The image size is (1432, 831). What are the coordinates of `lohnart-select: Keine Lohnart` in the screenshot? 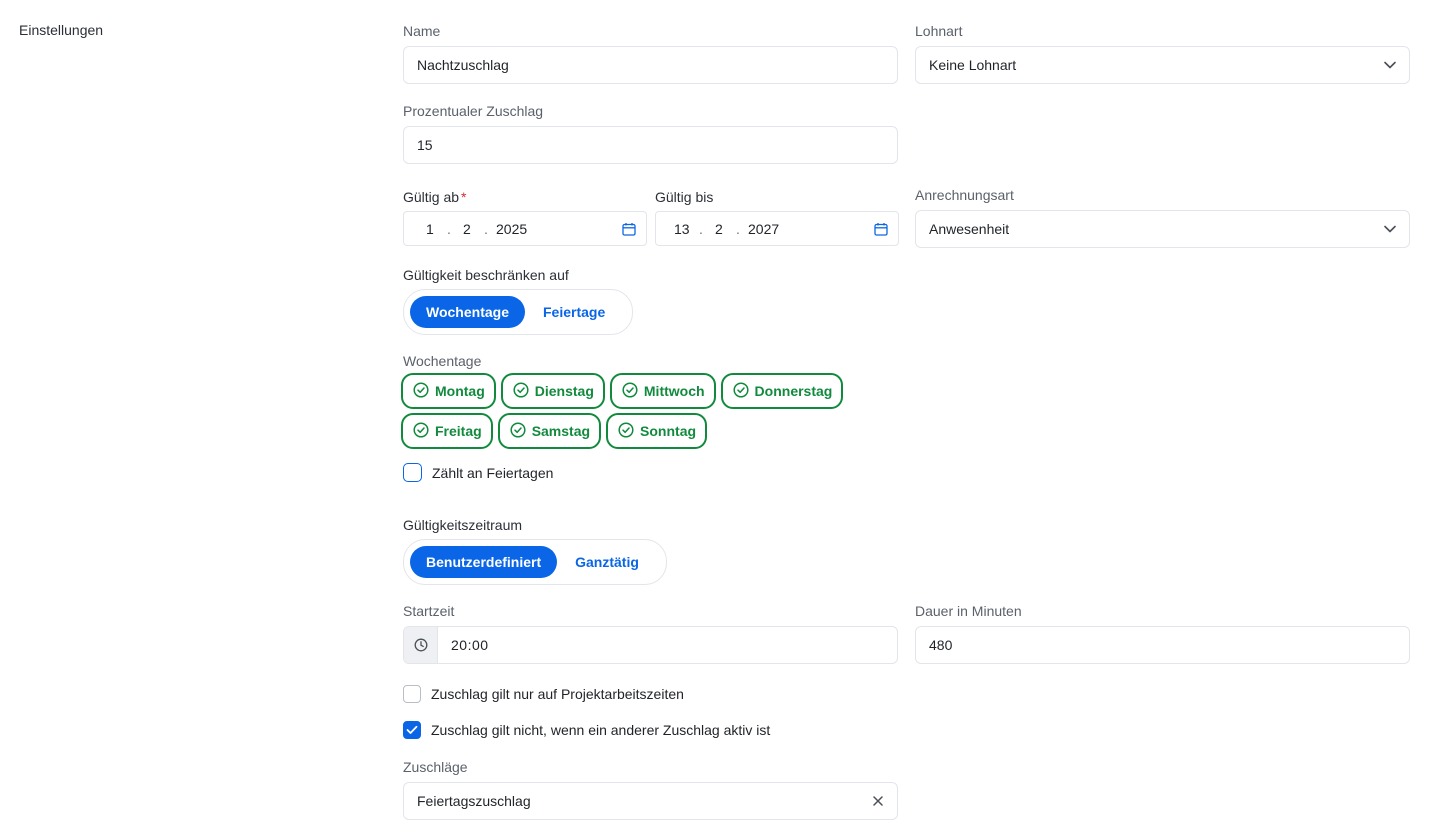 It's located at (1162, 65).